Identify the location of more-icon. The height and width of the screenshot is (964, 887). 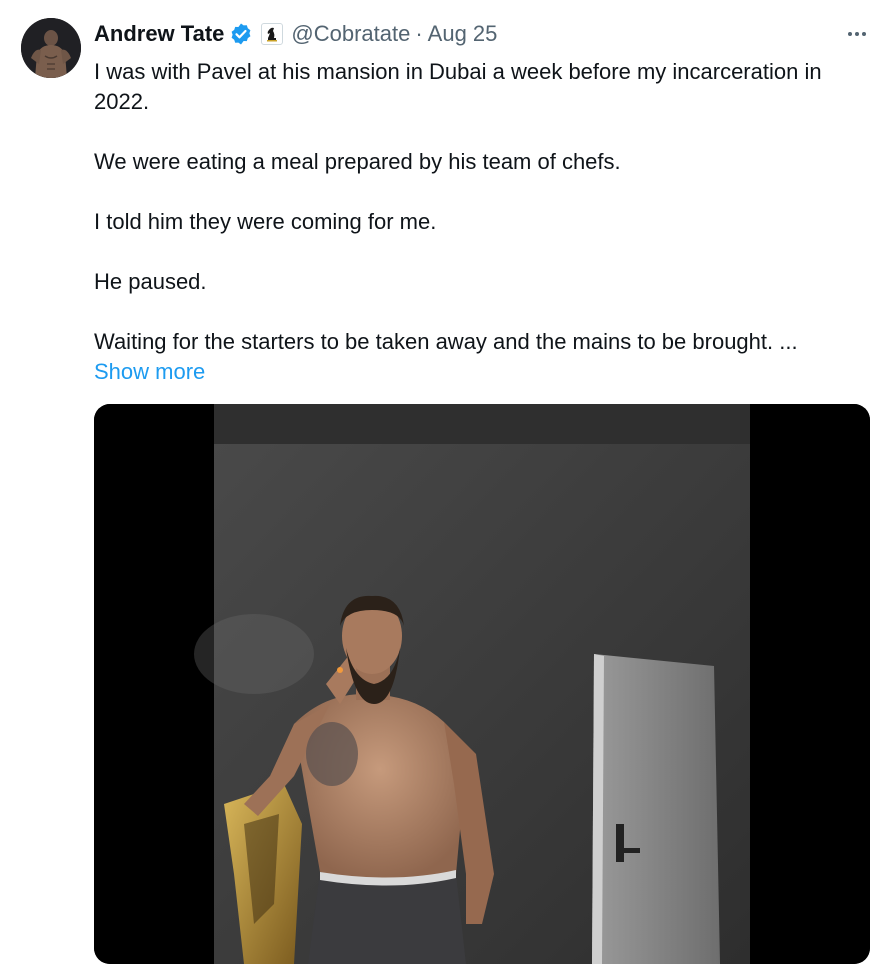
(857, 34).